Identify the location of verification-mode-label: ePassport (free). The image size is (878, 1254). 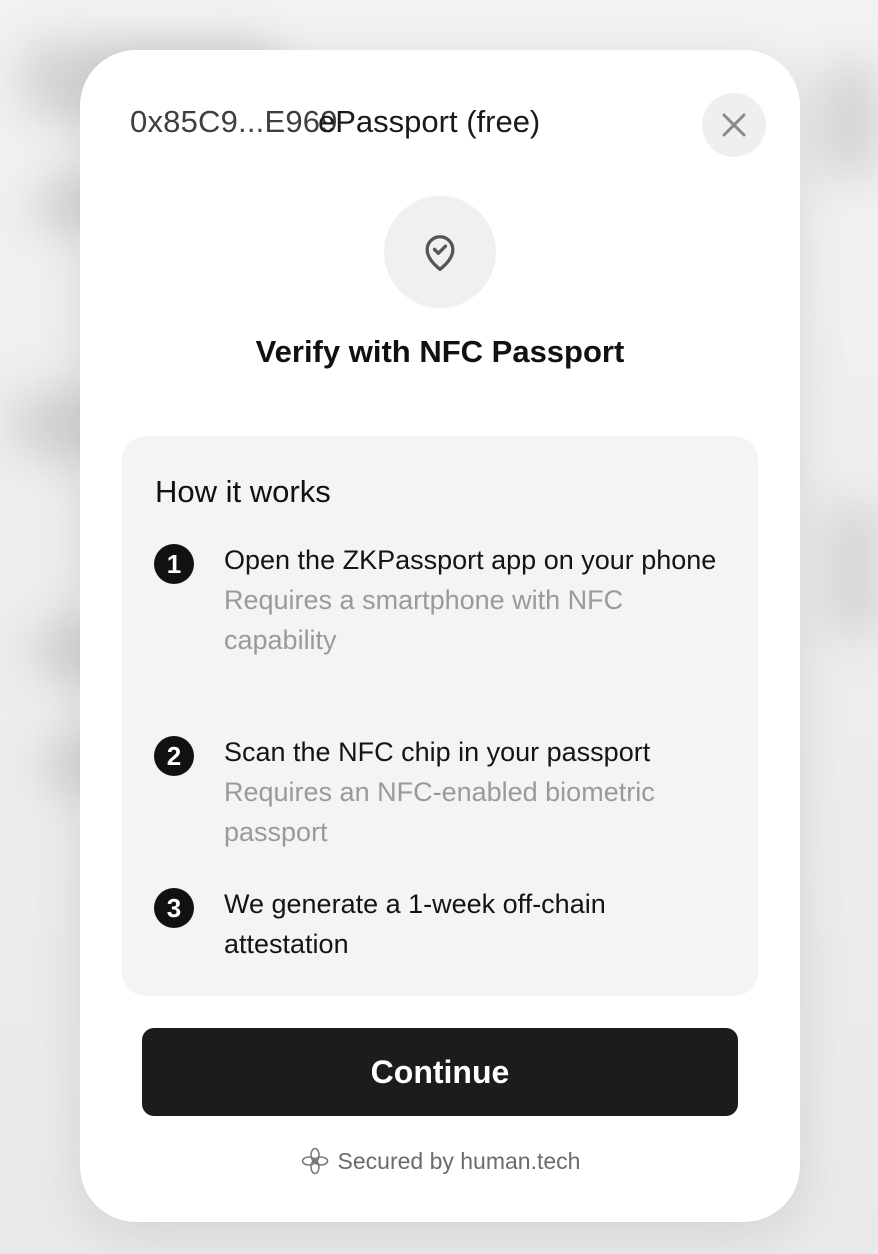
(429, 121).